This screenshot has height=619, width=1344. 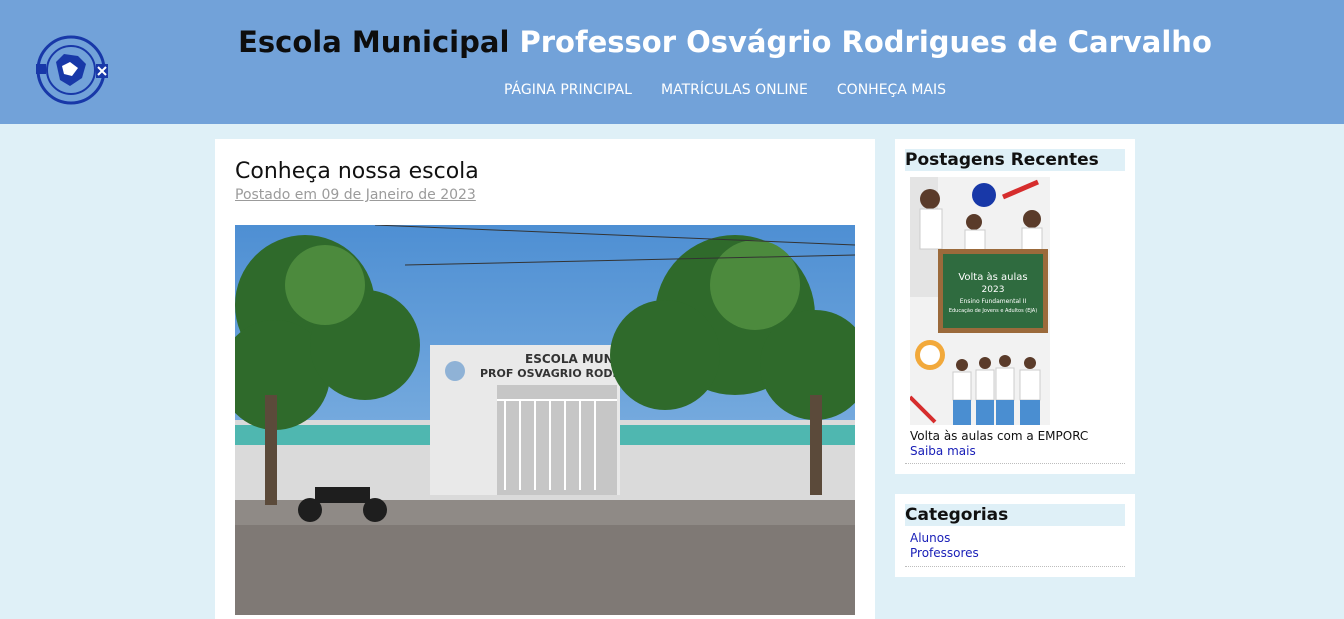 I want to click on thumb-text-3: Ensino Fundamental II, so click(x=993, y=301).